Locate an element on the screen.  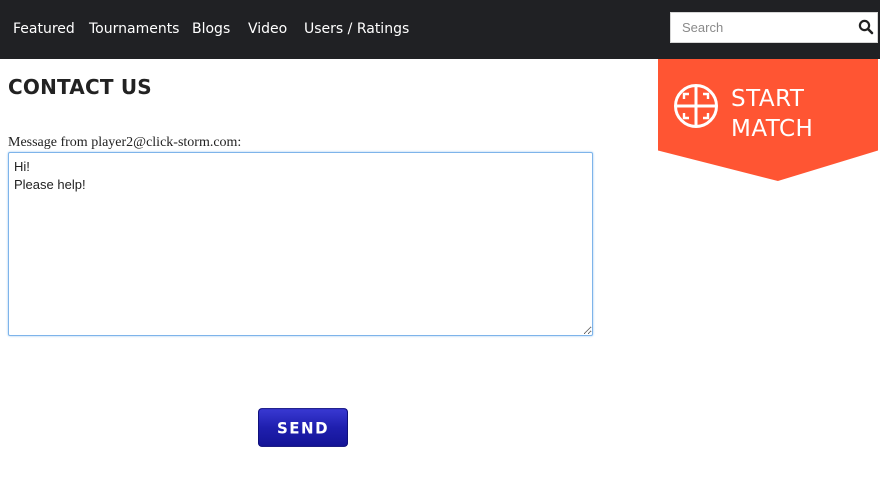
nav-item-blogs: Blogs is located at coordinates (211, 29).